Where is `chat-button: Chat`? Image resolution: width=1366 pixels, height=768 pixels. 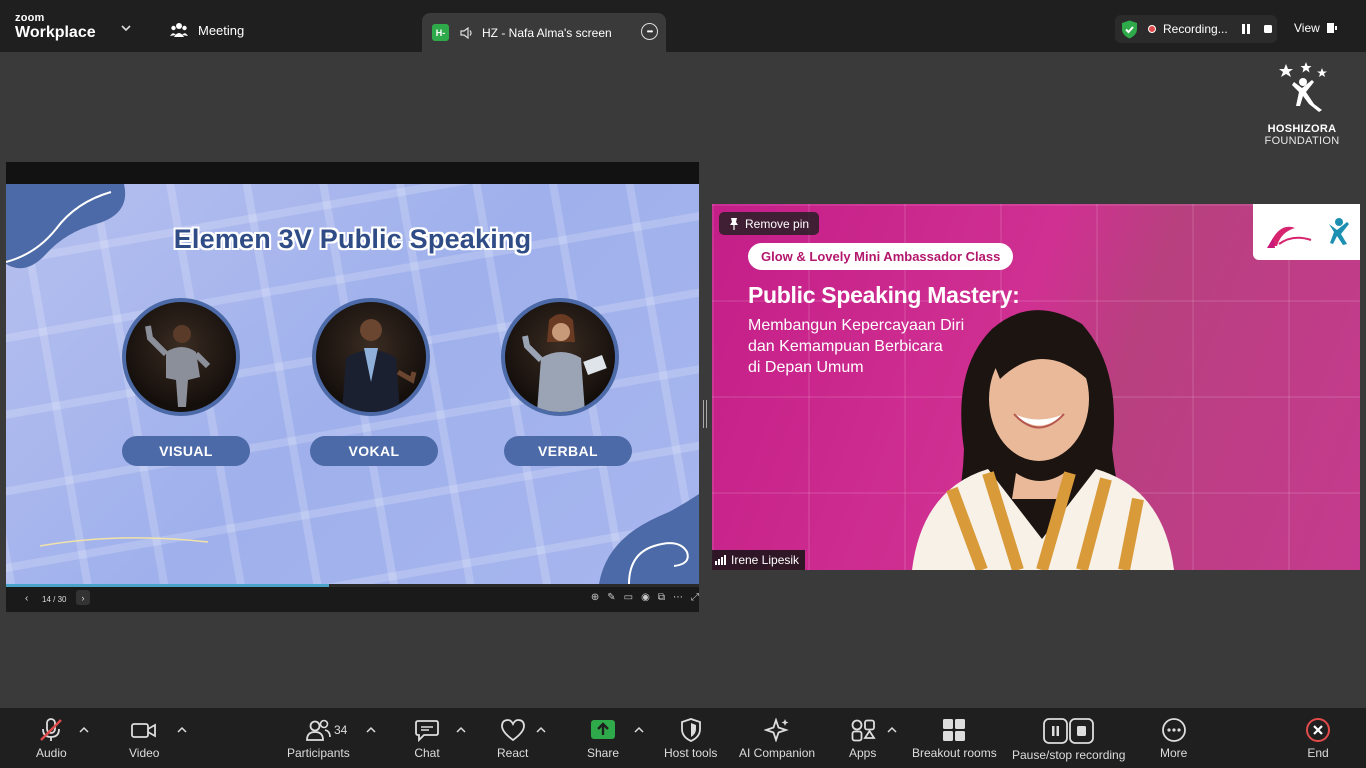 chat-button: Chat is located at coordinates (427, 739).